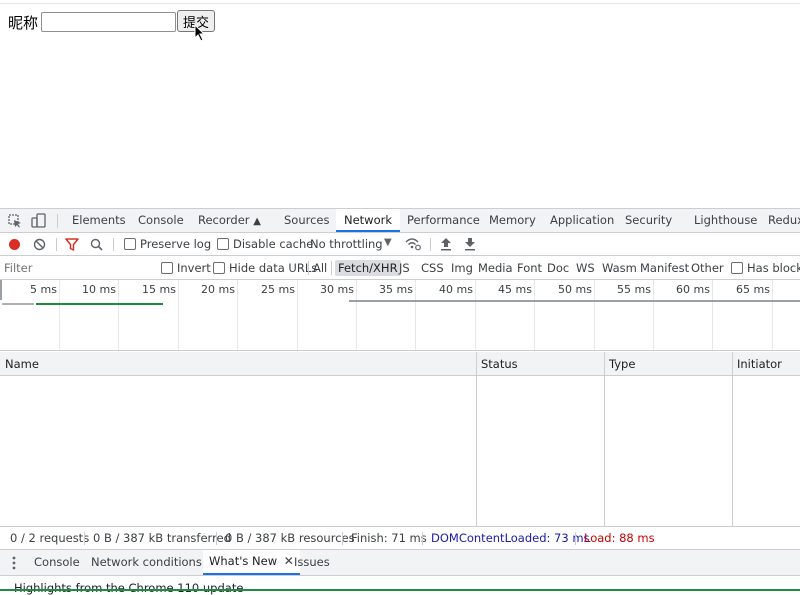  I want to click on overview-tick-label: 5 ms, so click(43, 289).